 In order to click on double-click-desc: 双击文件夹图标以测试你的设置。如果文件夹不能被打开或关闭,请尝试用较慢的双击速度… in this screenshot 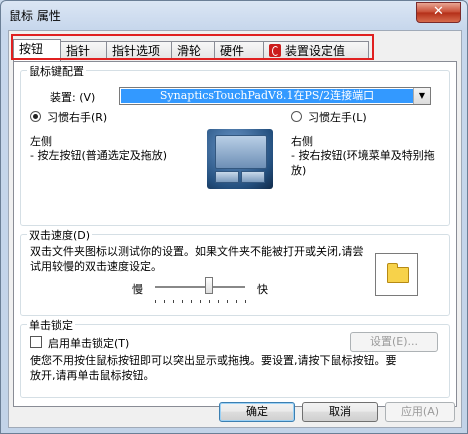, I will do `click(197, 259)`.